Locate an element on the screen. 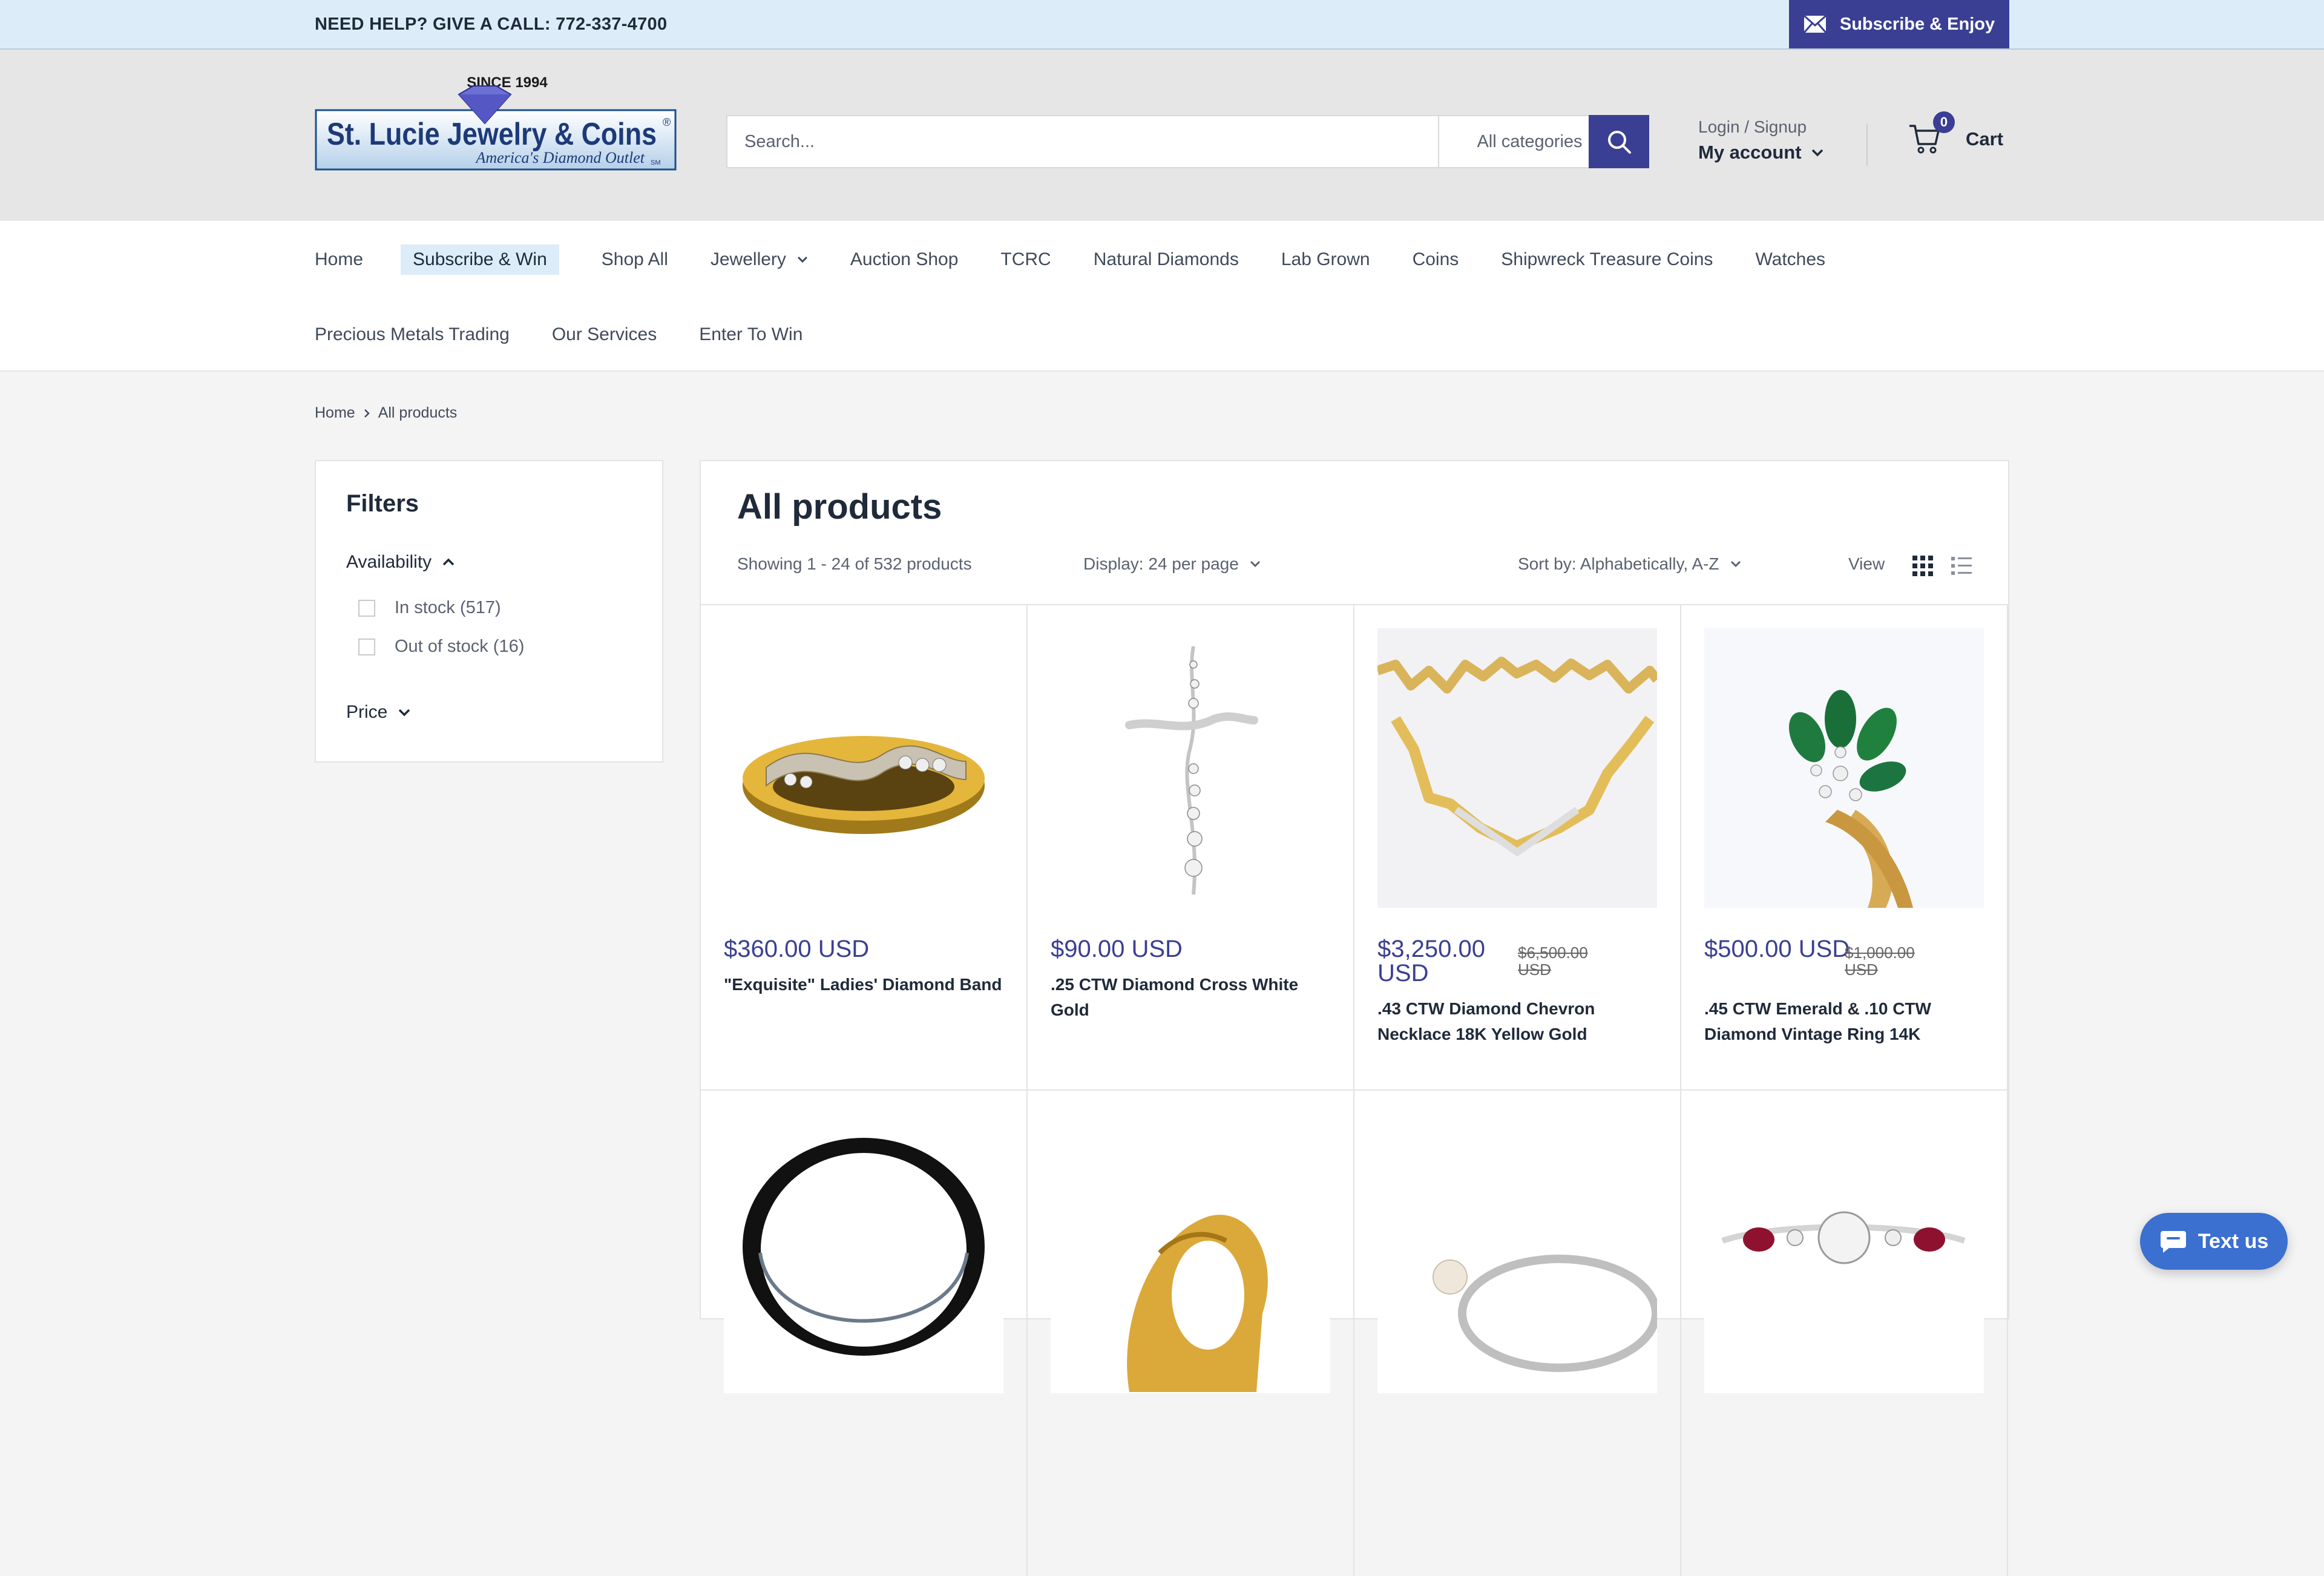 The image size is (2324, 1576). display-per-page-label: Display: 24 per page is located at coordinates (1161, 563).